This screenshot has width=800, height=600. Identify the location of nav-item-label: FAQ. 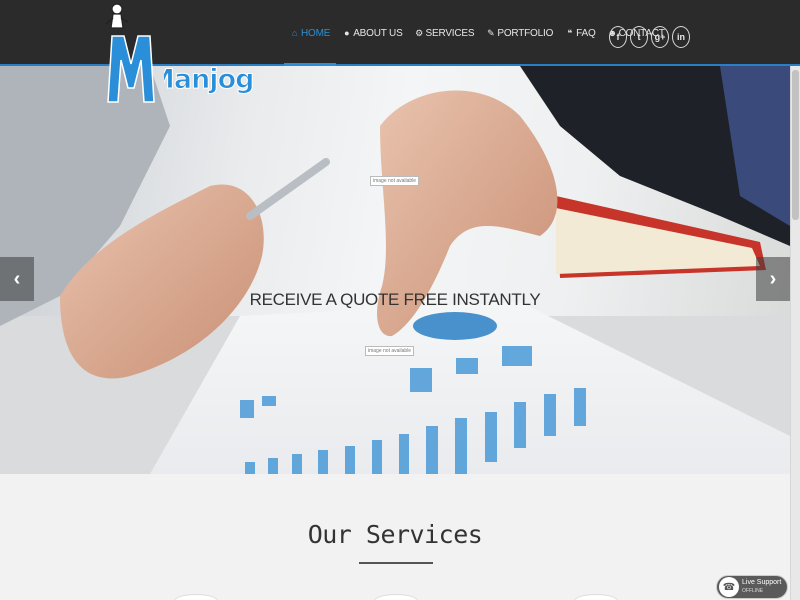
(586, 33).